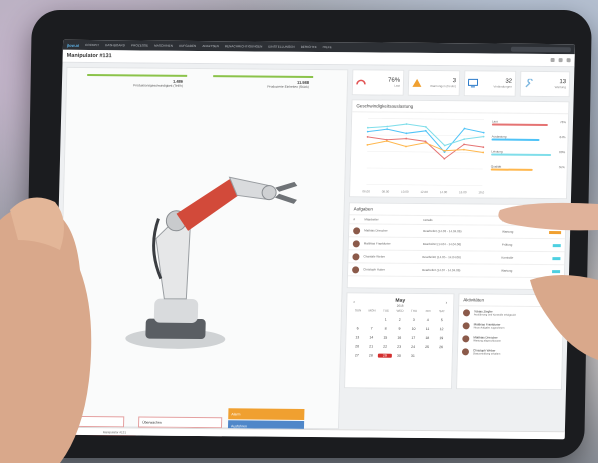 The height and width of the screenshot is (463, 598). What do you see at coordinates (446, 303) in the screenshot?
I see `chevron-right-icon: ›` at bounding box center [446, 303].